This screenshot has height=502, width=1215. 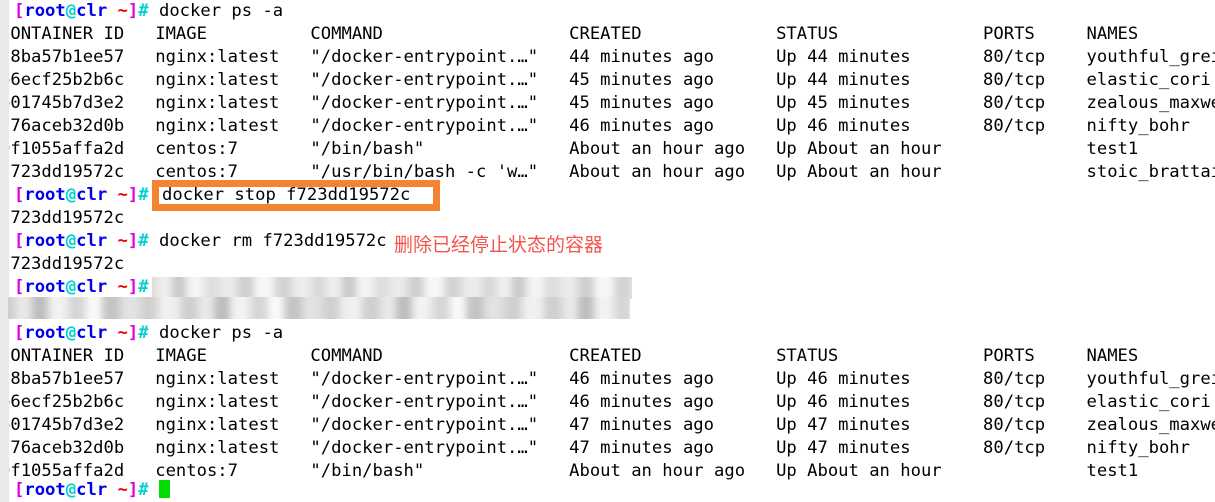 I want to click on command-docker-rm: docker rm f723dd19572c, so click(x=273, y=241).